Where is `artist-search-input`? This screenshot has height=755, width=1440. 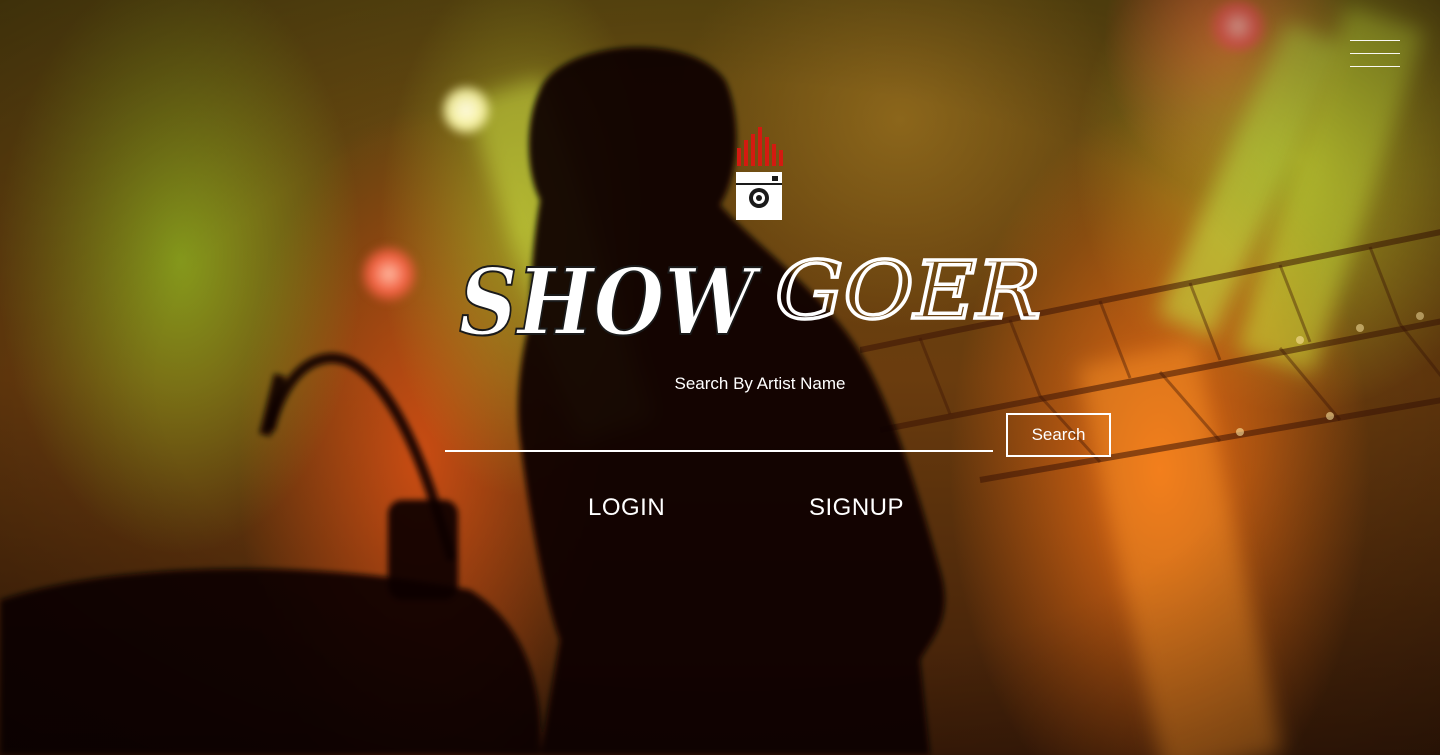 artist-search-input is located at coordinates (719, 434).